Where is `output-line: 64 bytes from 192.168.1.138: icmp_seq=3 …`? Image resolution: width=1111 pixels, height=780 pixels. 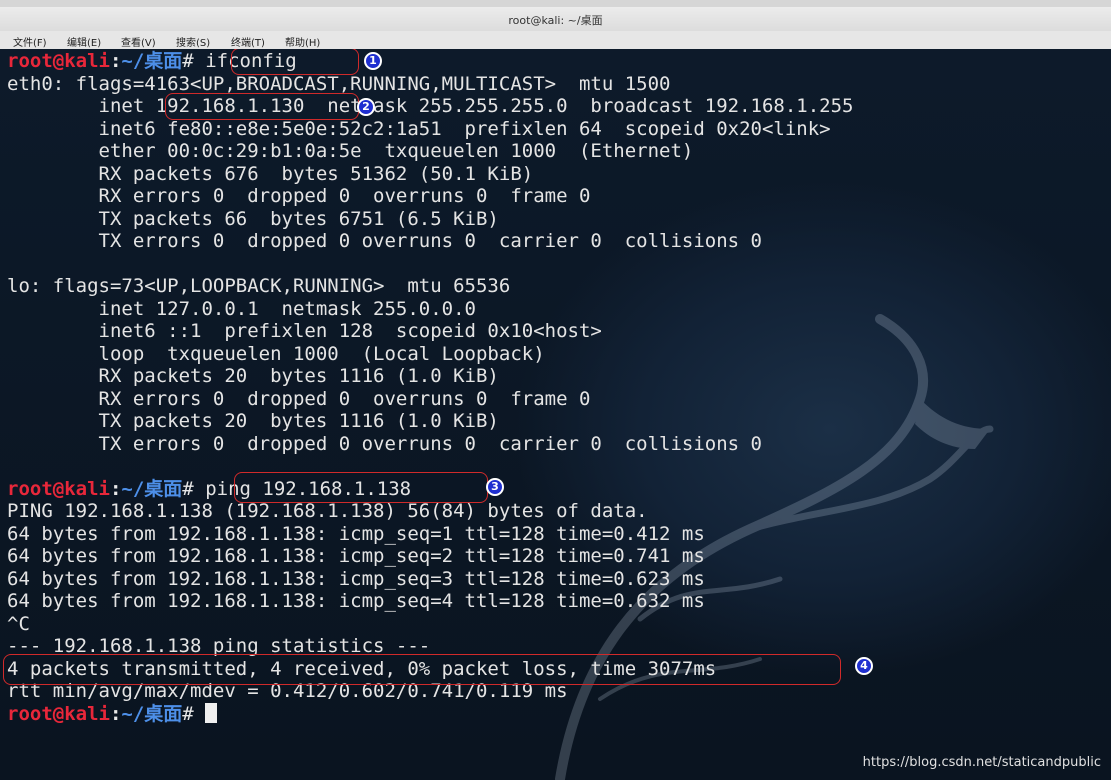 output-line: 64 bytes from 192.168.1.138: icmp_seq=3 … is located at coordinates (356, 578).